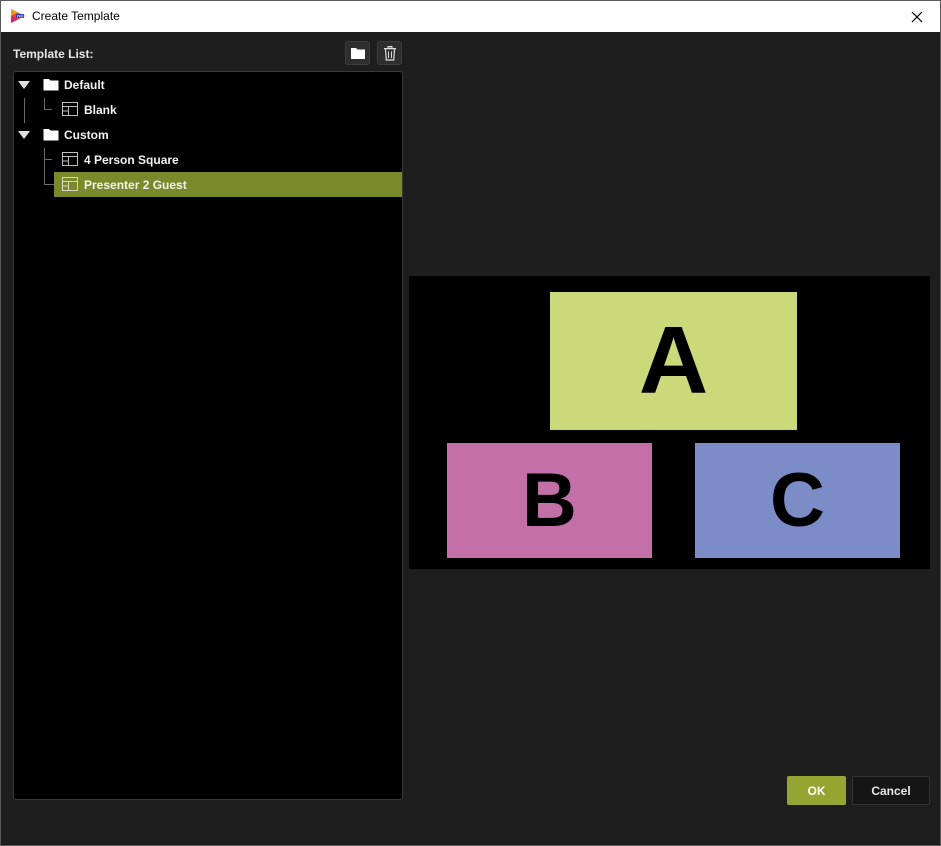 Image resolution: width=941 pixels, height=846 pixels. I want to click on tree-group-label: Custom, so click(86, 134).